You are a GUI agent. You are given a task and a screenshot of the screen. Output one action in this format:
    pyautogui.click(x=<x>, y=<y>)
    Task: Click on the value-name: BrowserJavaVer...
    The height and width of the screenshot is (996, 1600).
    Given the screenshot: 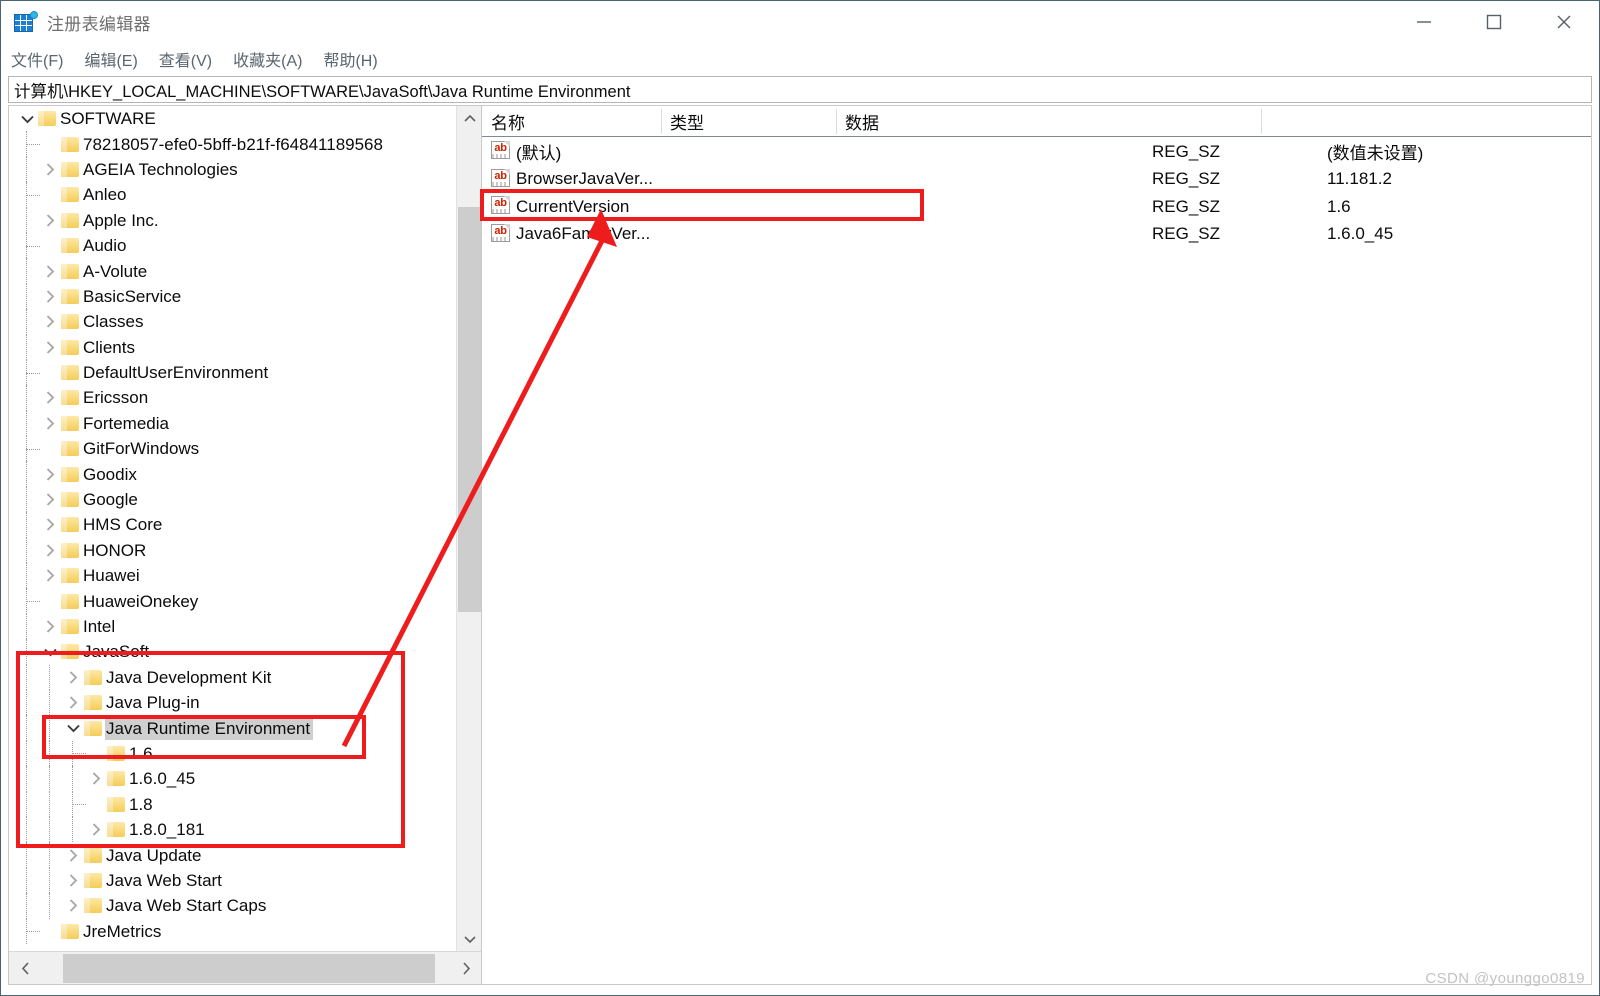 What is the action you would take?
    pyautogui.click(x=585, y=179)
    